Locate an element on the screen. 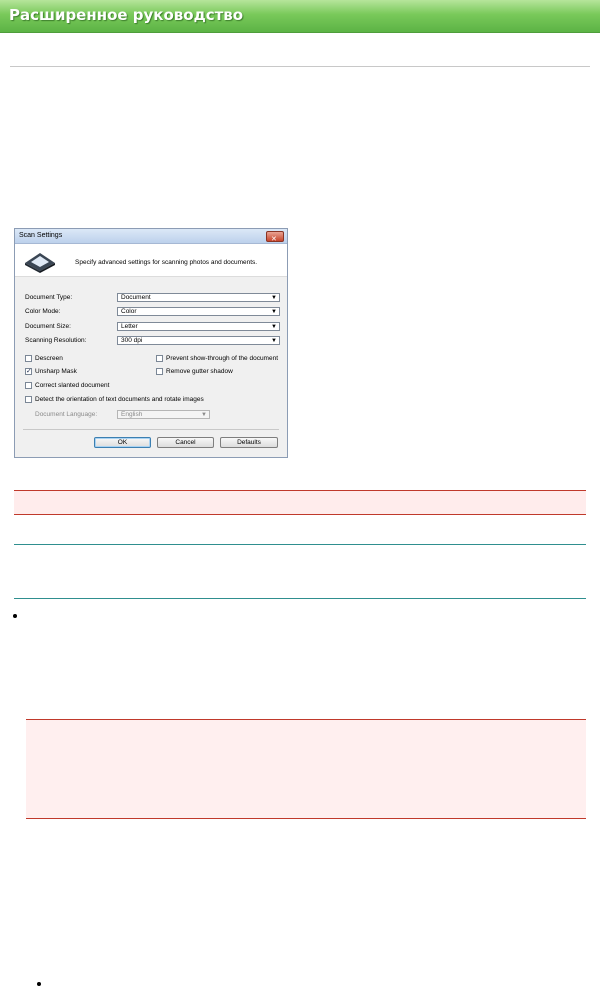  banner-title: Расширенное руководство is located at coordinates (126, 15).